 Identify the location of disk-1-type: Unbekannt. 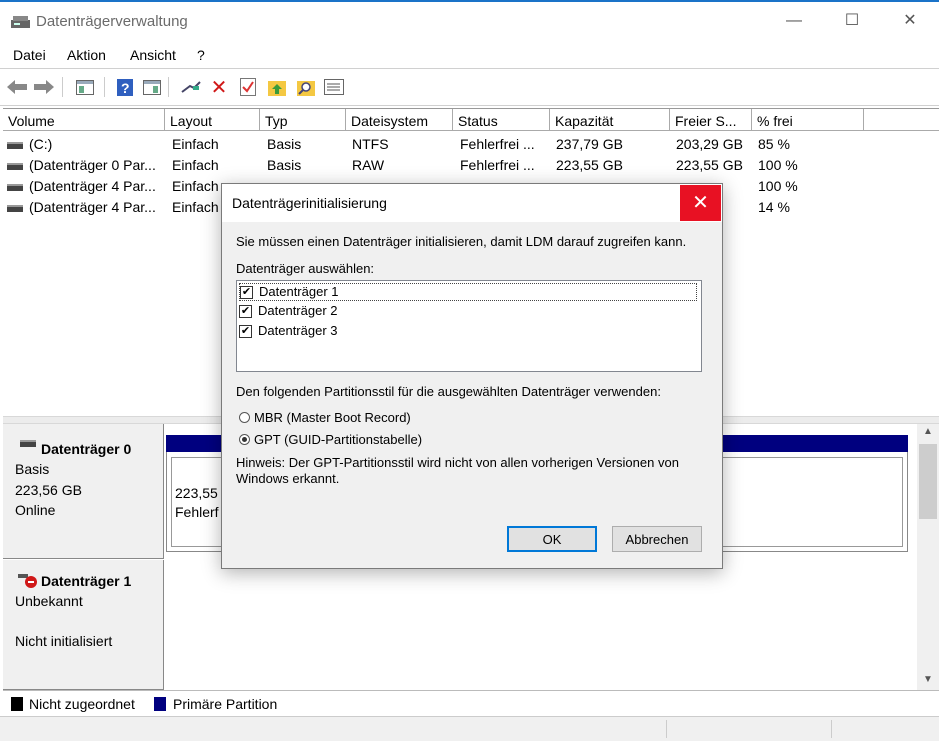
(49, 601).